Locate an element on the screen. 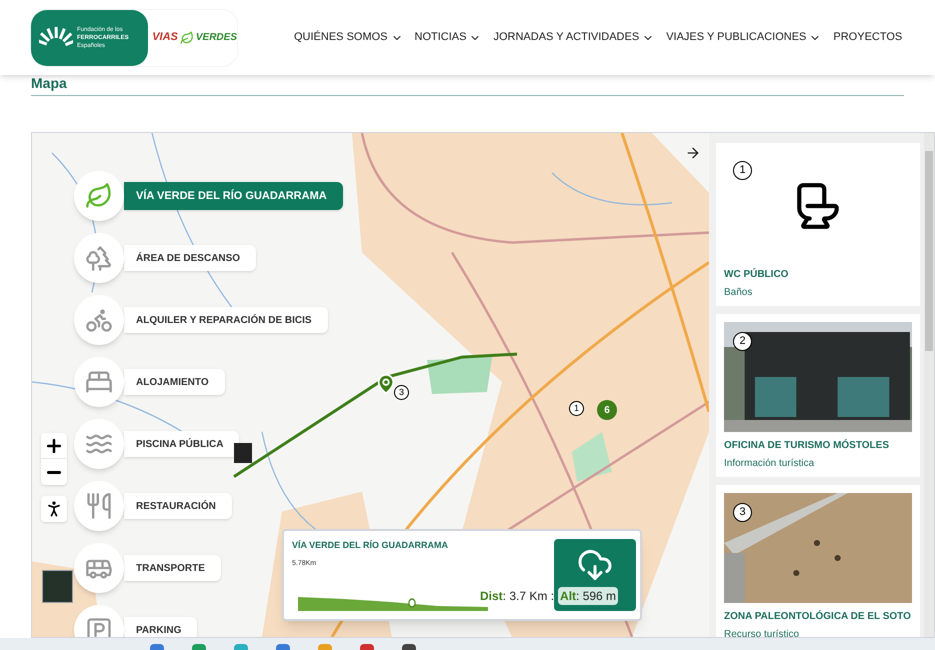 The image size is (935, 650). point-card: 3 ZONA PALEONTOLÓGICA DE EL SOTO Recurso turístico is located at coordinates (818, 561).